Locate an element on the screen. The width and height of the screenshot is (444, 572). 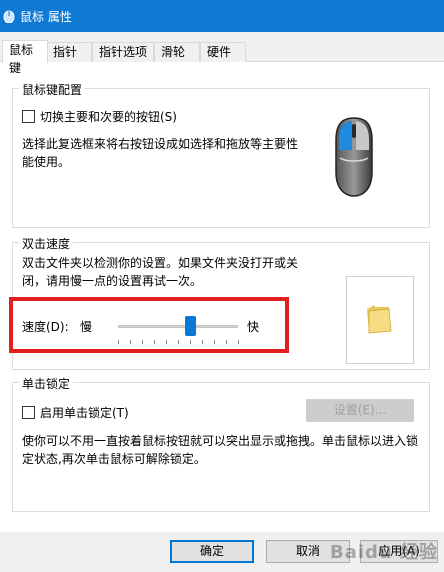
tab-pointer-options: 指针选项 is located at coordinates (123, 52).